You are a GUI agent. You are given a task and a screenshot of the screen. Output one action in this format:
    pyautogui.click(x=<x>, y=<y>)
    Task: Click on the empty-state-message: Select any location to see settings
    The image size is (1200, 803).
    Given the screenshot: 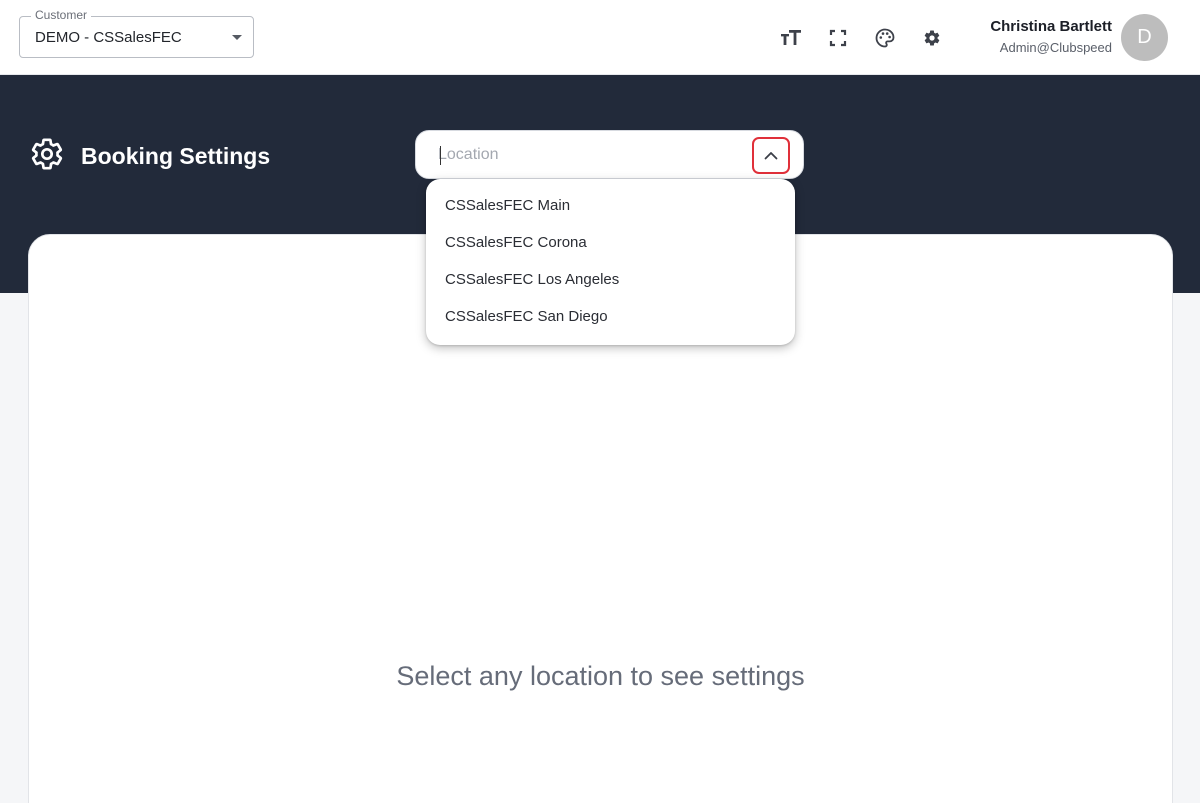 What is the action you would take?
    pyautogui.click(x=600, y=676)
    